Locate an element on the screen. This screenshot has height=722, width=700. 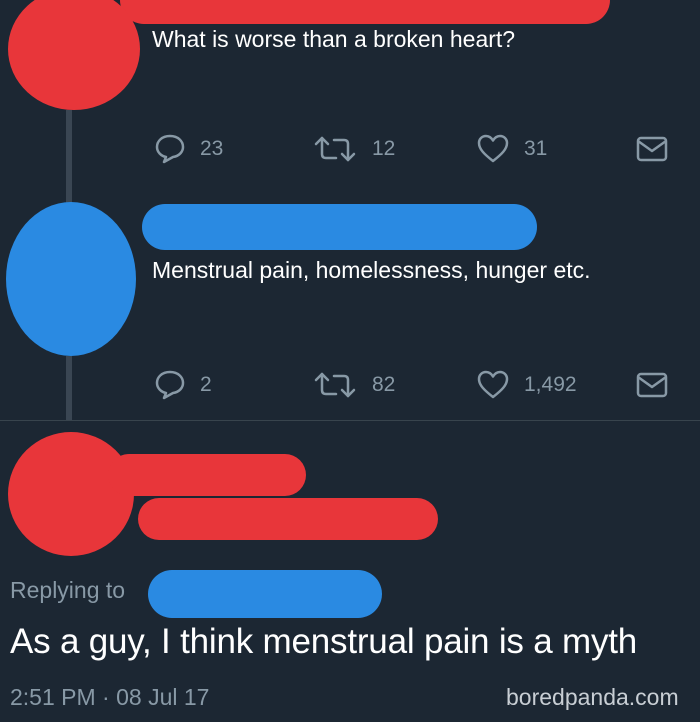
like-count: 31 is located at coordinates (536, 148).